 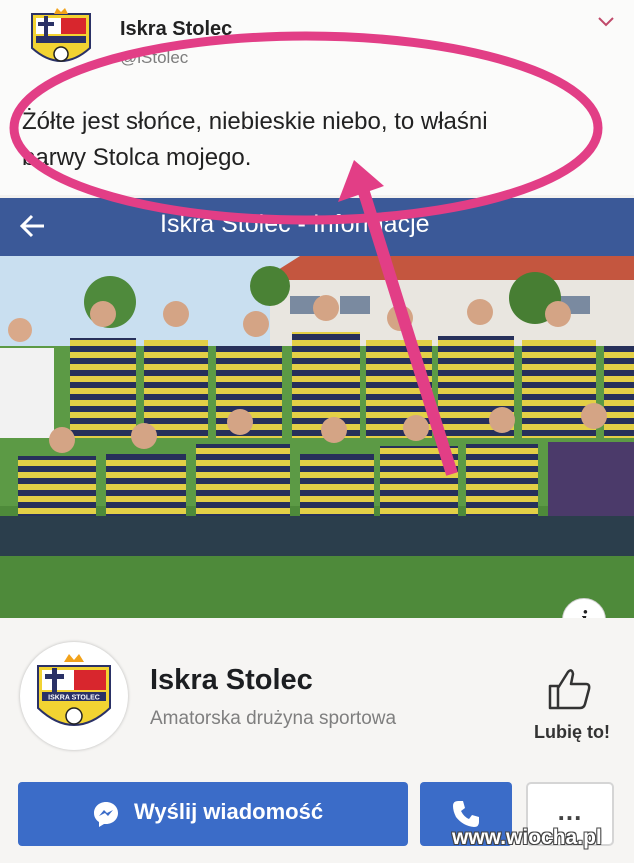 What do you see at coordinates (569, 689) in the screenshot?
I see `thumbs-up-icon` at bounding box center [569, 689].